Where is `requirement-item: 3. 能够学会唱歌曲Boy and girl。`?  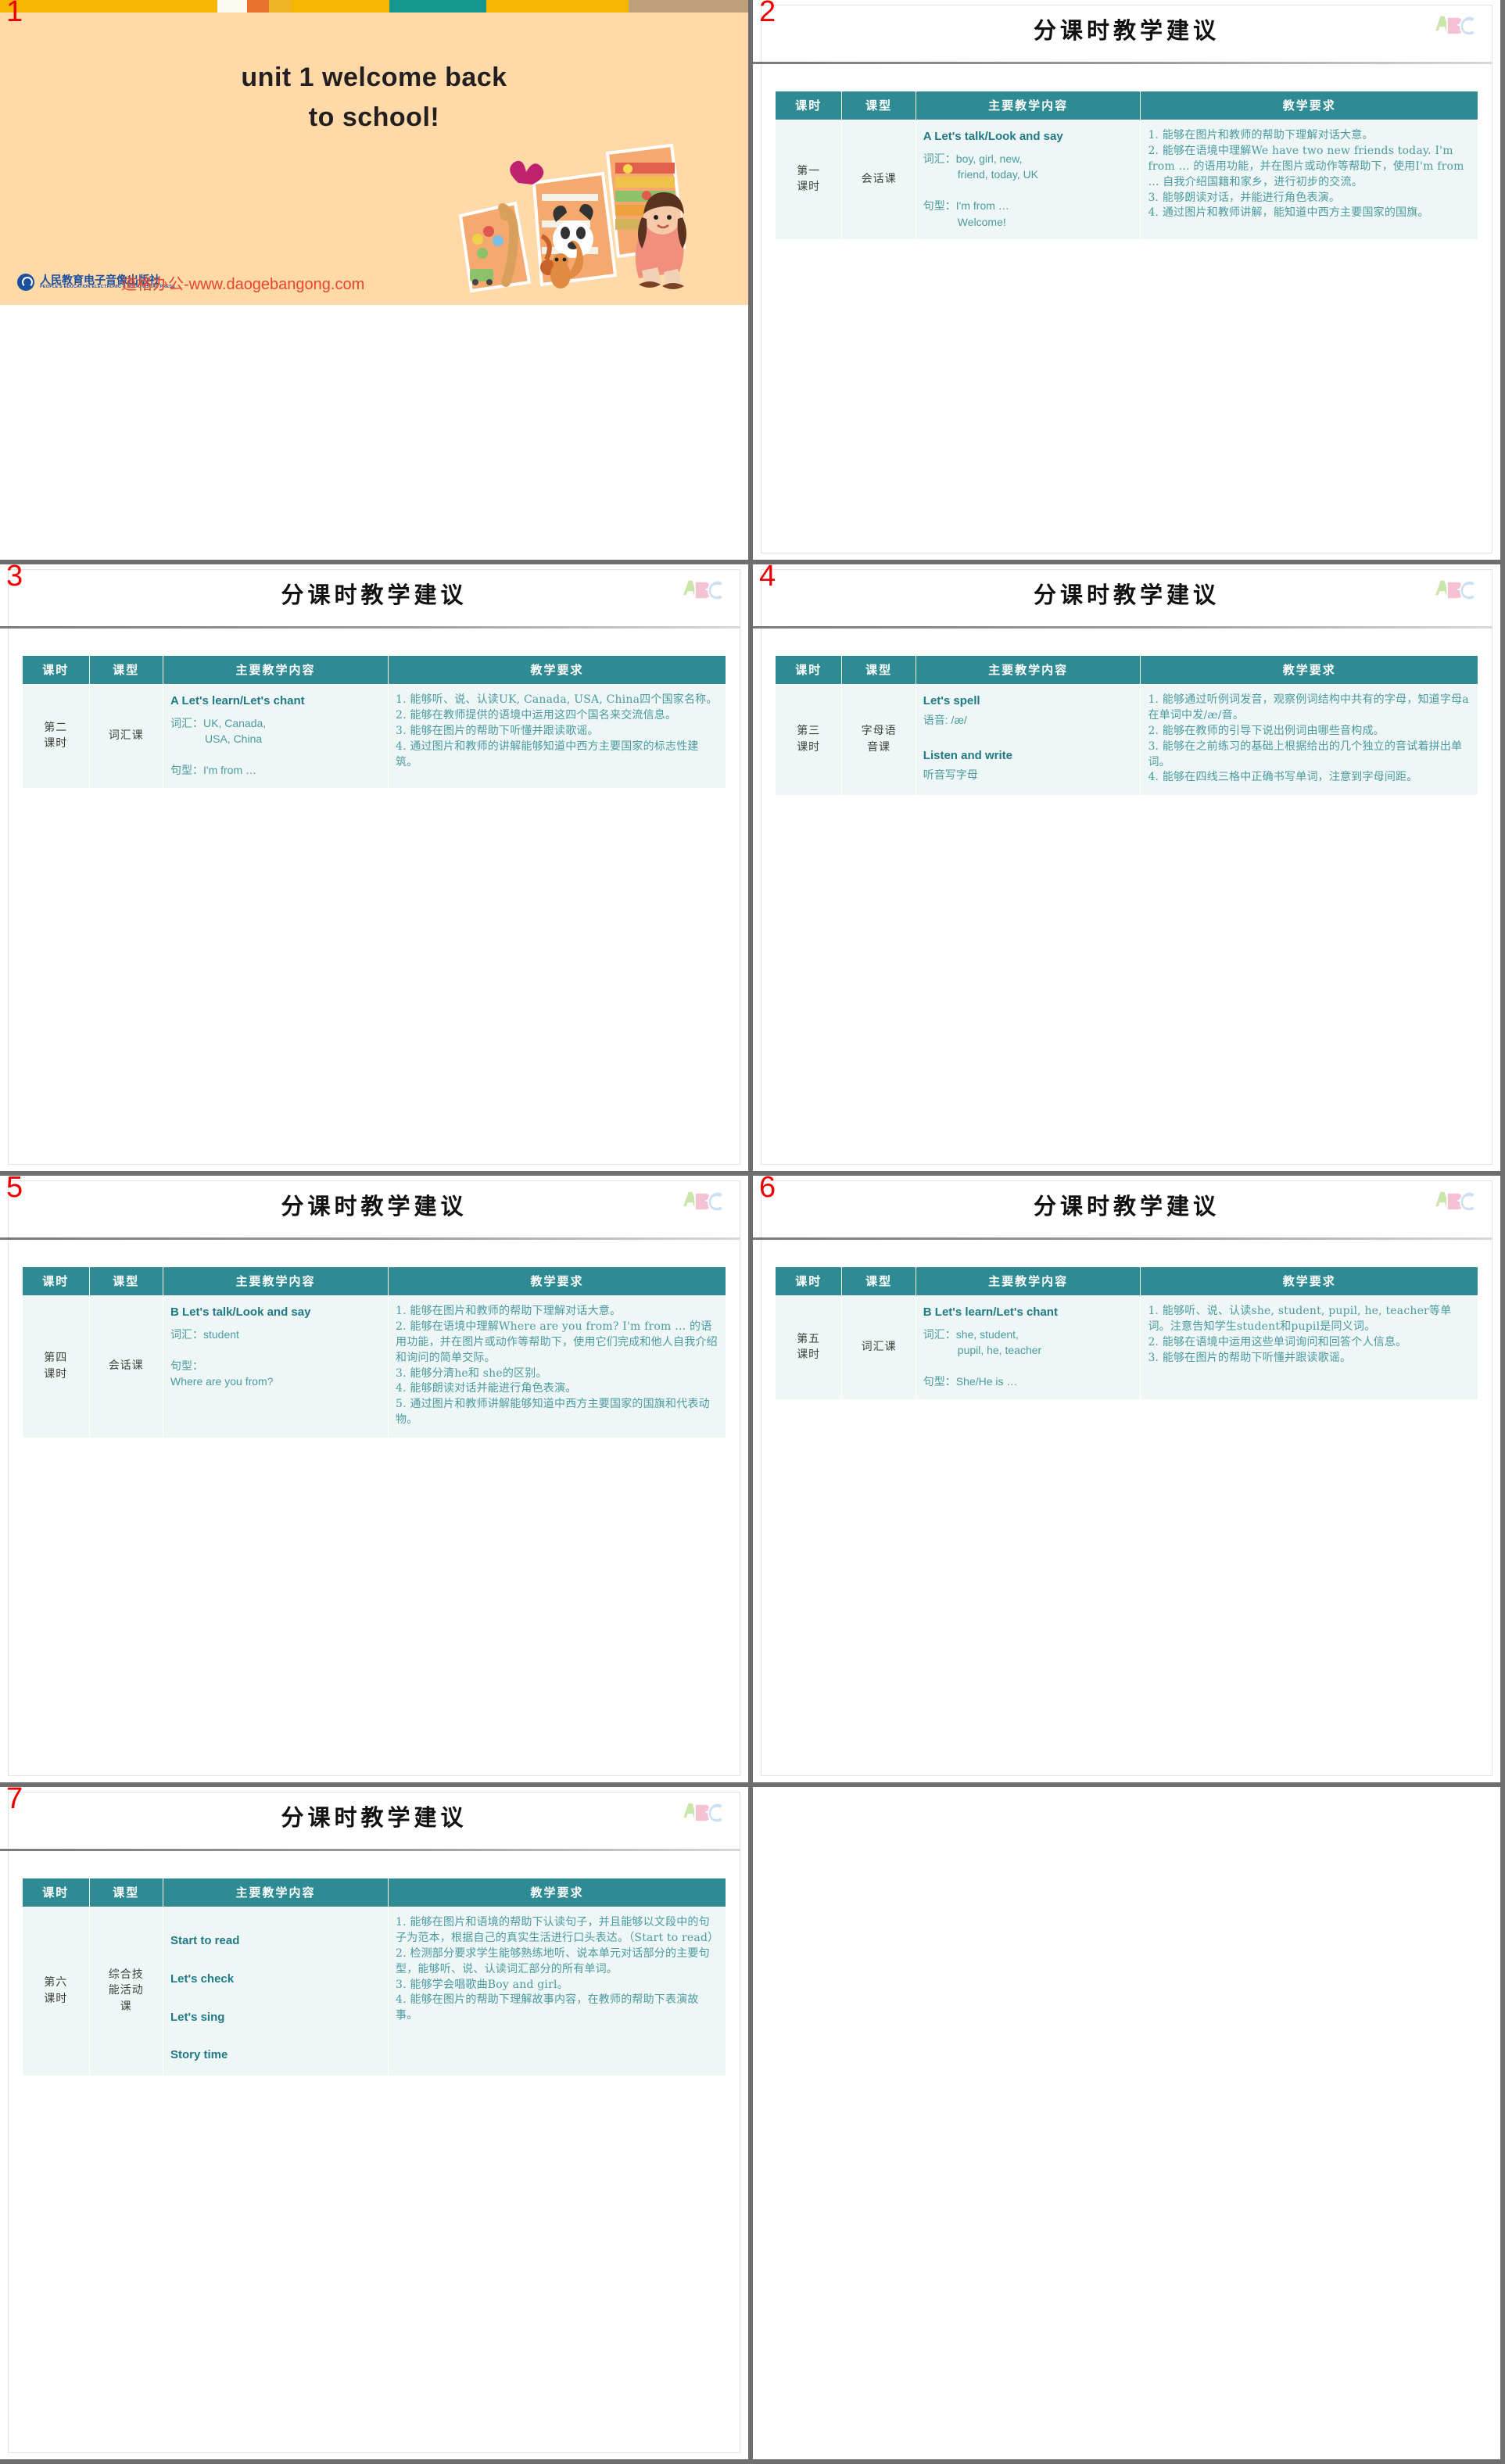
requirement-item: 3. 能够学会唱歌曲Boy and girl。 is located at coordinates (482, 1985).